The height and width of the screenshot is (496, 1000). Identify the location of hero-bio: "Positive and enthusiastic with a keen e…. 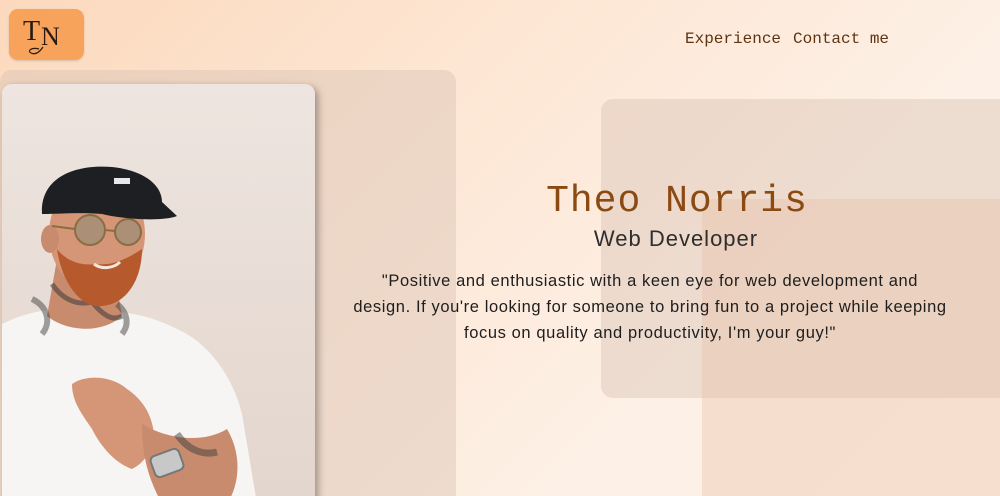
(650, 307).